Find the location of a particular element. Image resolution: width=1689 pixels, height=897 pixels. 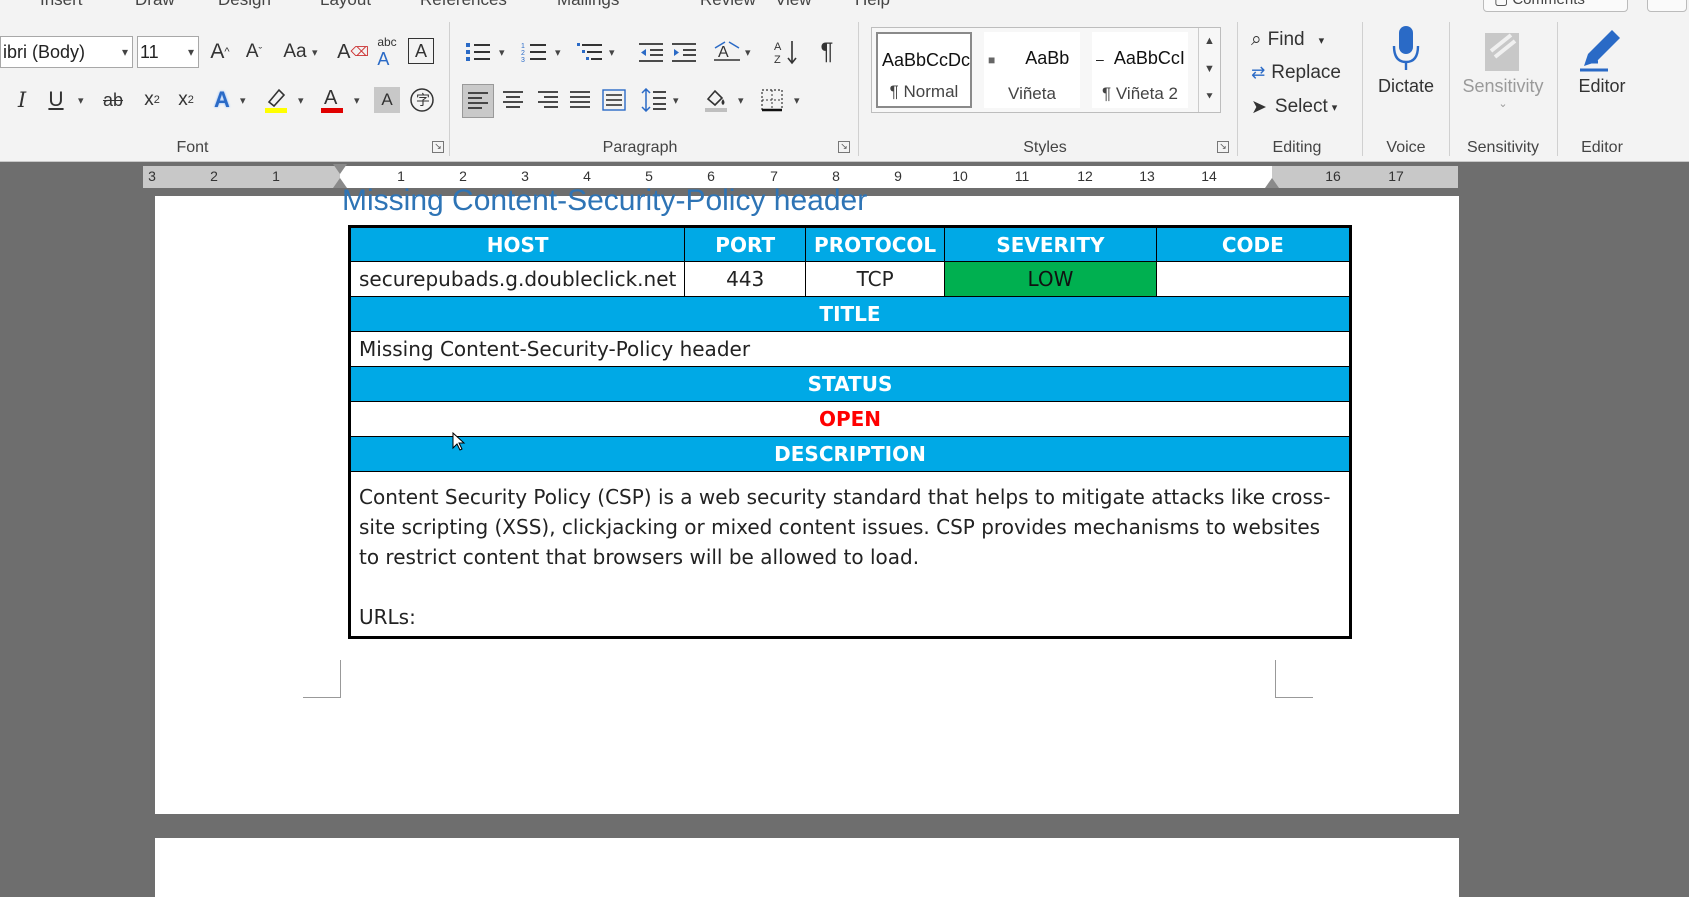

font-size-value: 11 is located at coordinates (149, 52).